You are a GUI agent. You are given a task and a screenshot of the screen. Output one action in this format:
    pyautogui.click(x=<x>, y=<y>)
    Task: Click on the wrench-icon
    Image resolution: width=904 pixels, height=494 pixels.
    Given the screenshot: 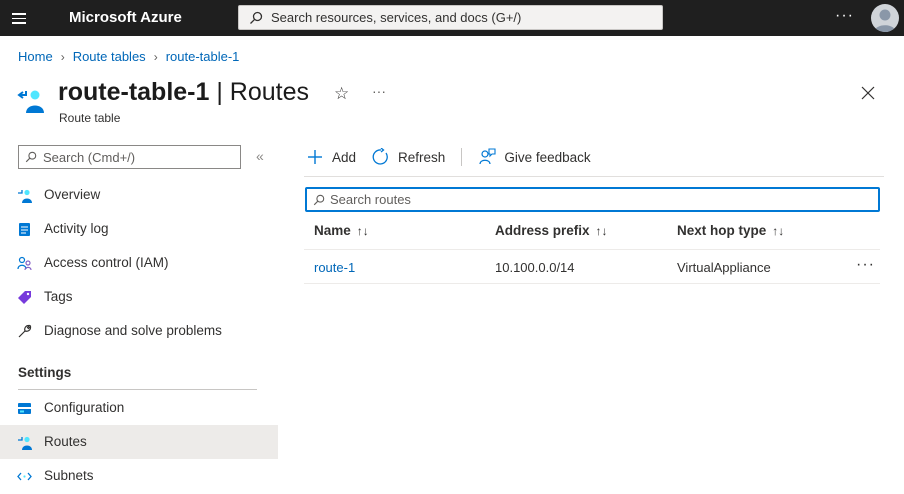 What is the action you would take?
    pyautogui.click(x=25, y=331)
    